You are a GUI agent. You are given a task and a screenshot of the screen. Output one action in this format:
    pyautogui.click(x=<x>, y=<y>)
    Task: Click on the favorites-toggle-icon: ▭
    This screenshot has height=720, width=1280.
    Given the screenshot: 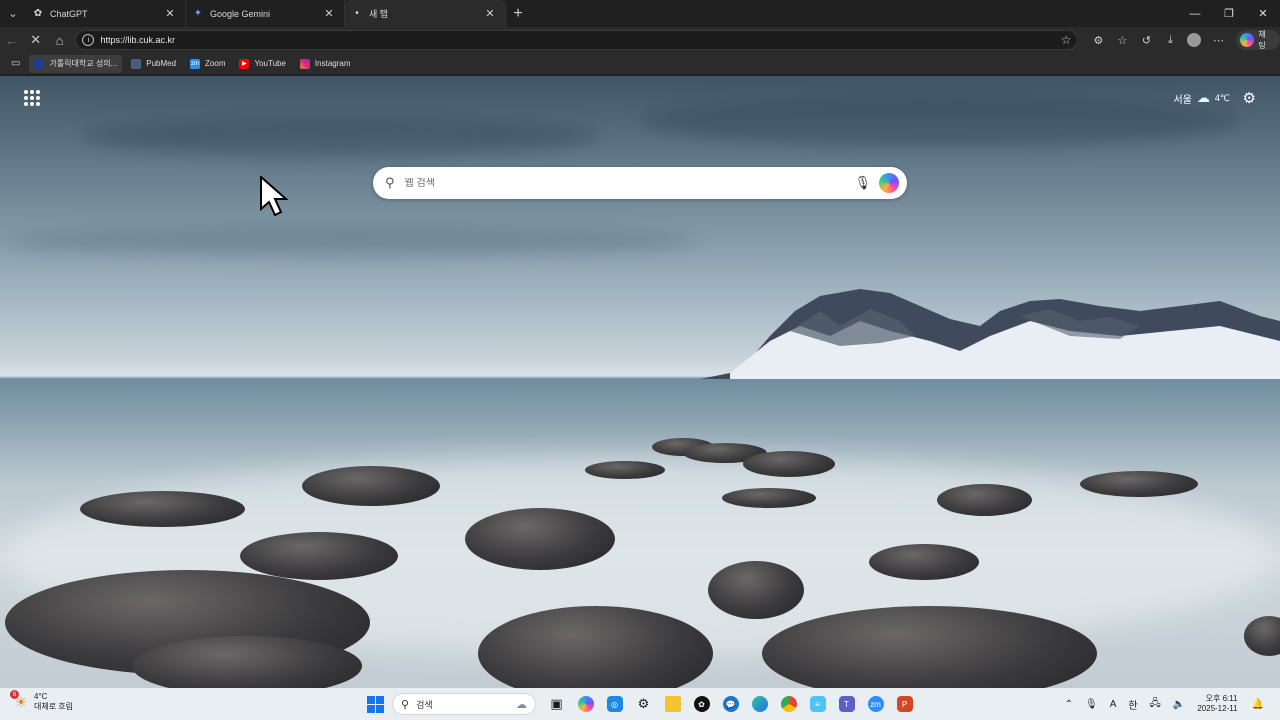 What is the action you would take?
    pyautogui.click(x=15, y=64)
    